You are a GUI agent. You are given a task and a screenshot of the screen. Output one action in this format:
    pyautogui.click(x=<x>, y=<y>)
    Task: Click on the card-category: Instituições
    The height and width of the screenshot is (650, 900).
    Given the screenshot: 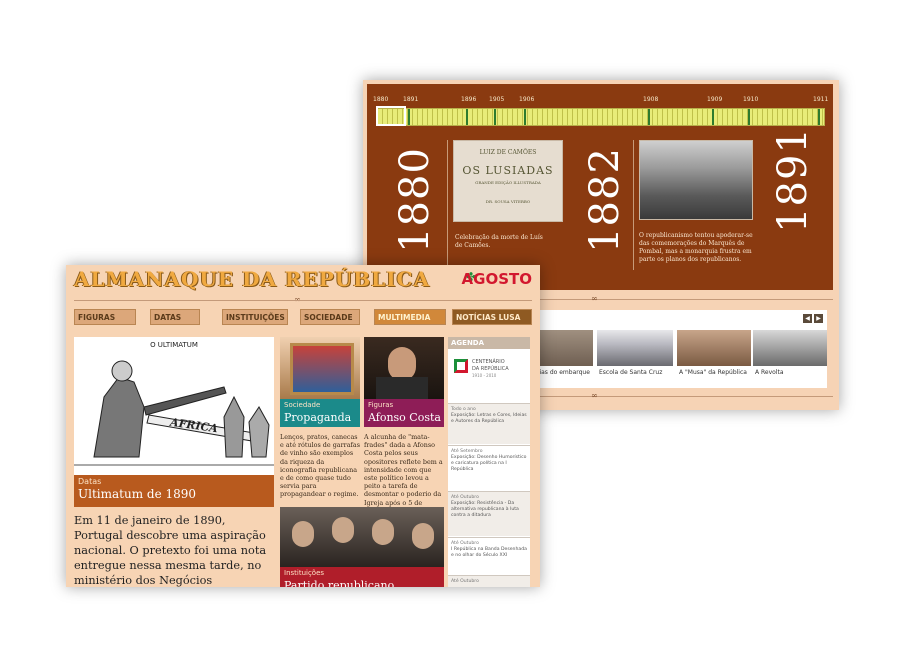 What is the action you would take?
    pyautogui.click(x=304, y=573)
    